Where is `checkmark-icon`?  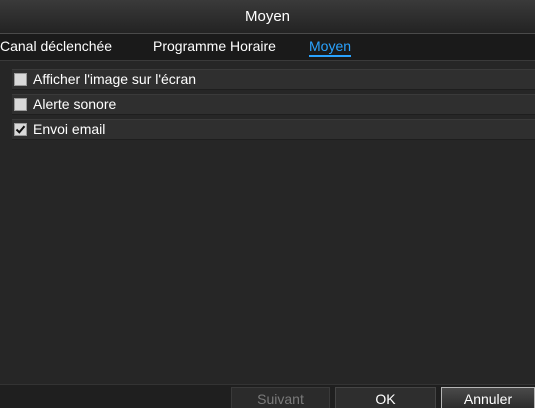 checkmark-icon is located at coordinates (20, 129).